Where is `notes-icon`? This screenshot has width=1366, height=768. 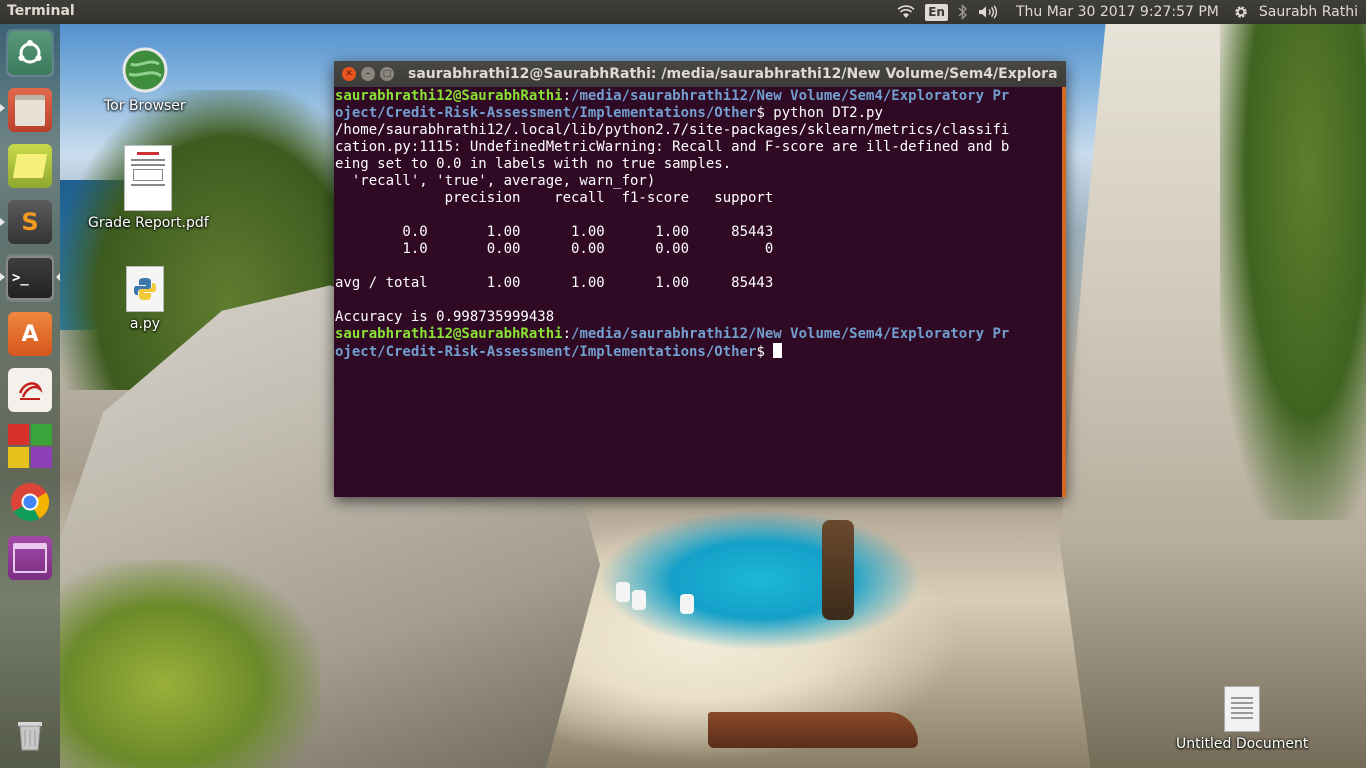 notes-icon is located at coordinates (30, 166).